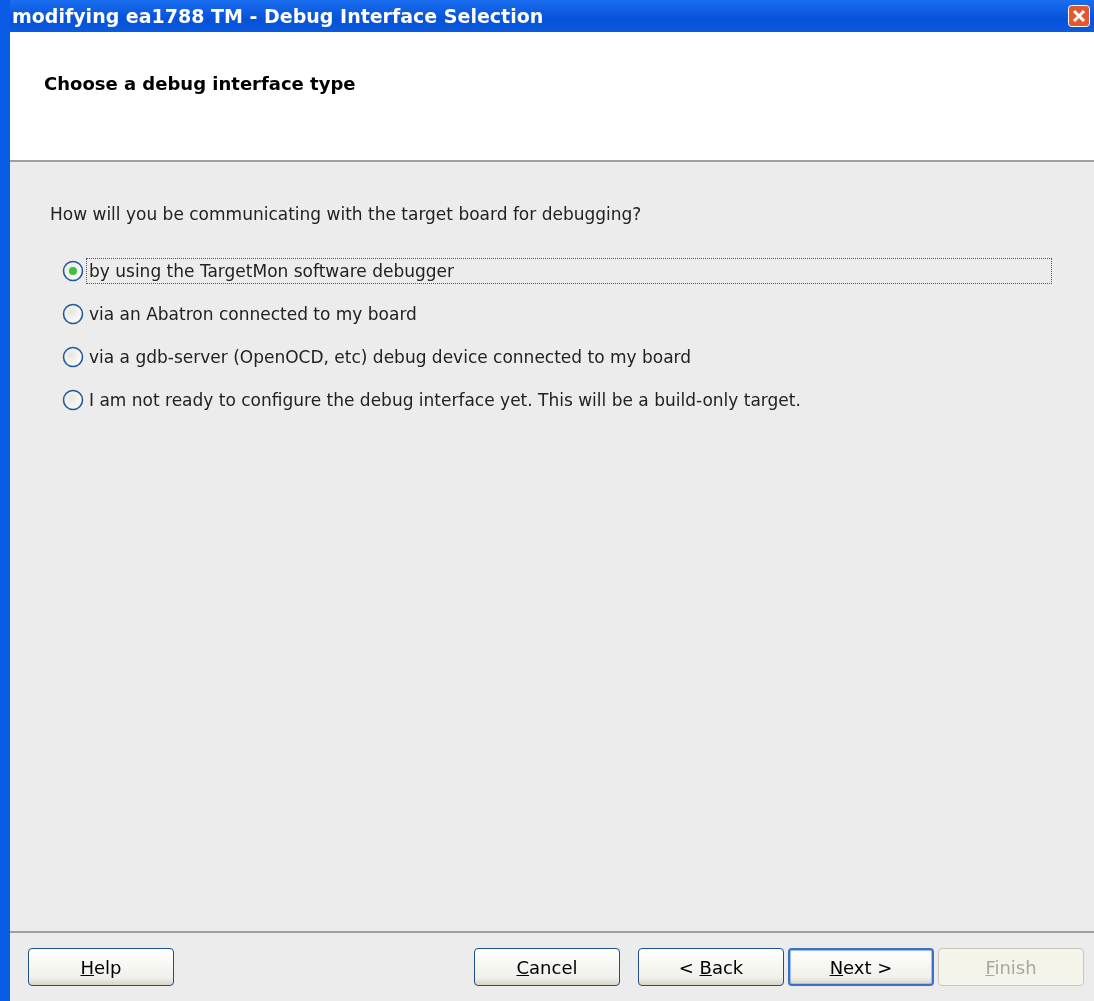  I want to click on wizard-button: < Back, so click(711, 967).